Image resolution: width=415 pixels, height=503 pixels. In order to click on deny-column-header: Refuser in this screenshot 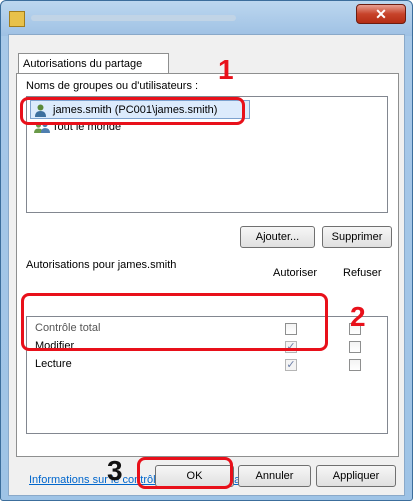, I will do `click(362, 273)`.